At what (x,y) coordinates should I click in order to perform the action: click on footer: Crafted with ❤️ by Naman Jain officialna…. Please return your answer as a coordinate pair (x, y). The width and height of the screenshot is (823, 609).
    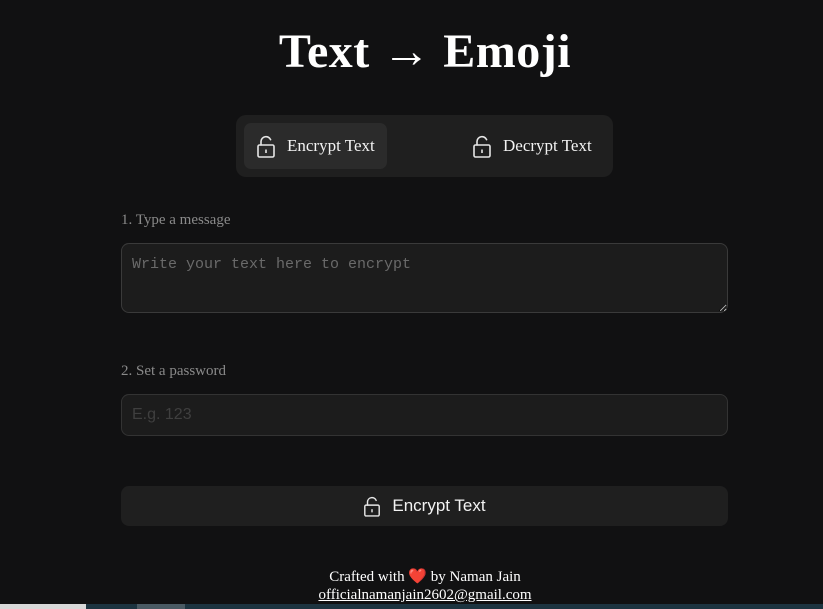
    Looking at the image, I should click on (411, 586).